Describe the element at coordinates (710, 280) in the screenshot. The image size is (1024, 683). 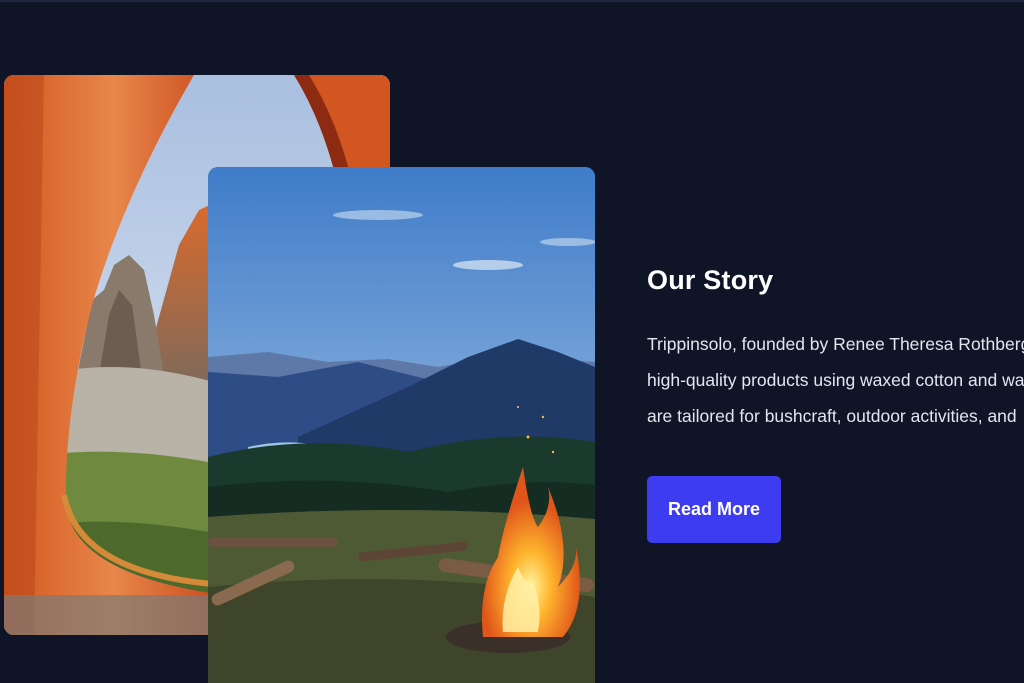
I see `story-title: Our Story` at that location.